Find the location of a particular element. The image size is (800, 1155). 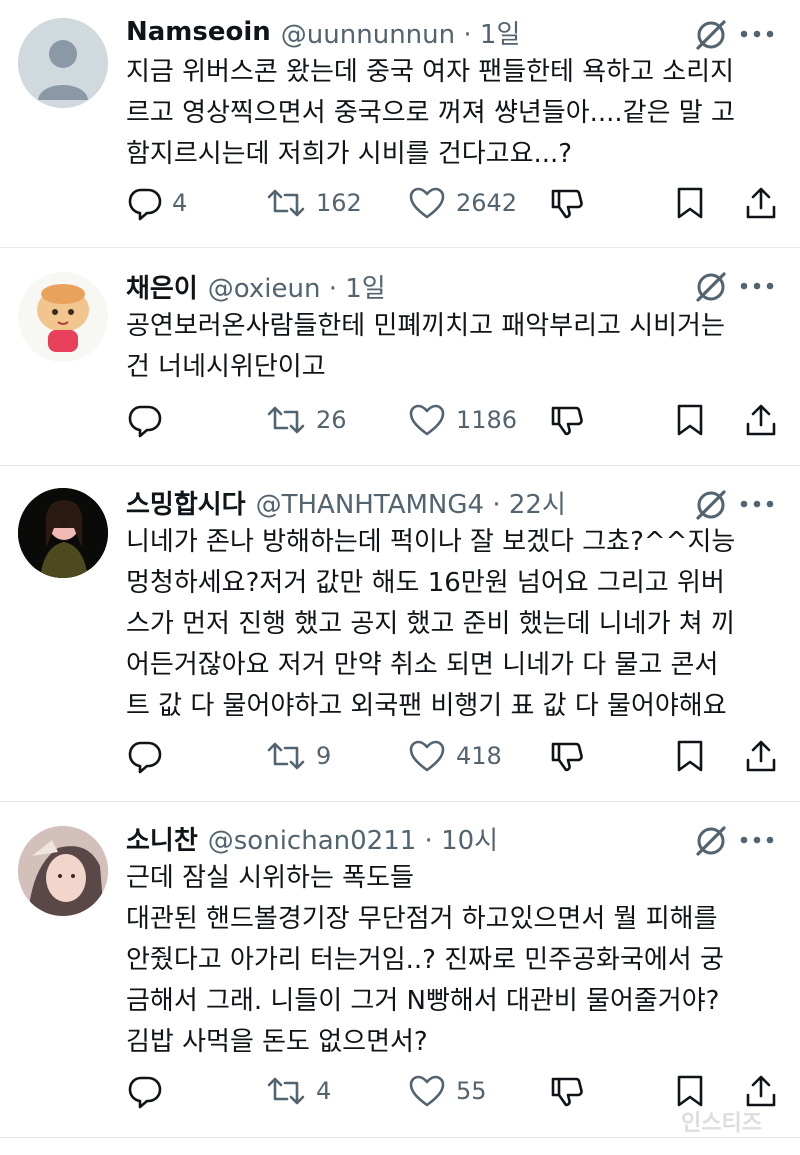

tweet-text-line: 함지르시는데 저희가 시비를 건다고요...? is located at coordinates (349, 154).